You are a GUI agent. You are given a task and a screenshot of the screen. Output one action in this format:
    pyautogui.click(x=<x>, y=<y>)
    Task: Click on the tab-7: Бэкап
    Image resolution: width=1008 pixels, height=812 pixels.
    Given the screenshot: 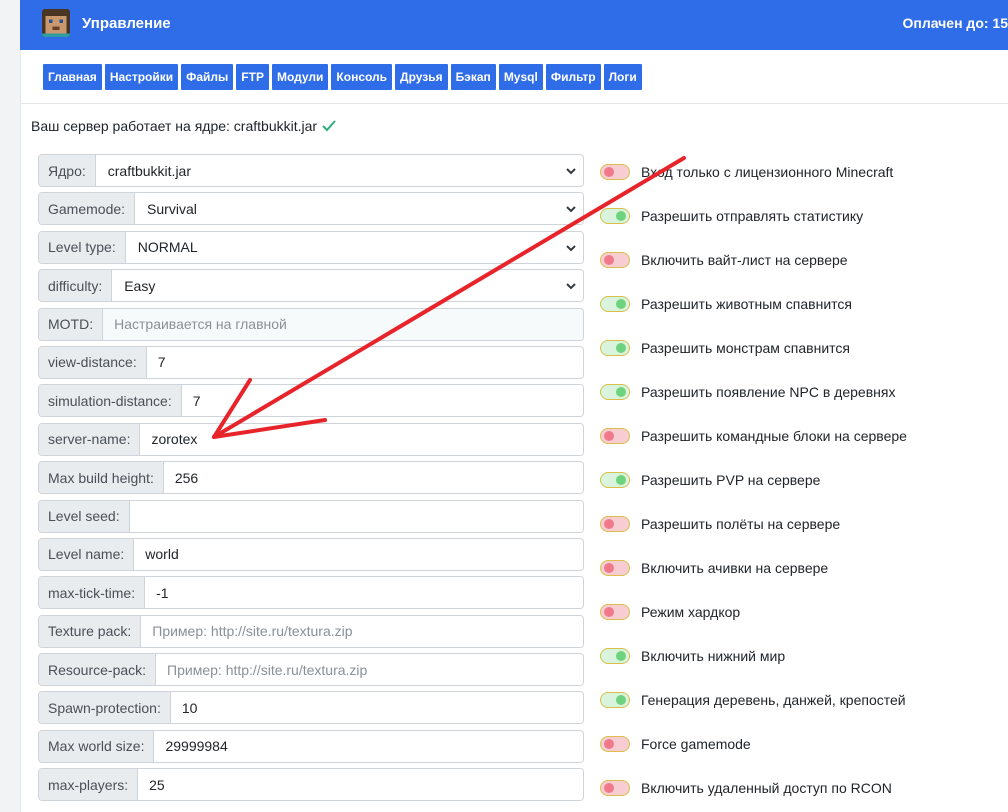 What is the action you would take?
    pyautogui.click(x=473, y=77)
    